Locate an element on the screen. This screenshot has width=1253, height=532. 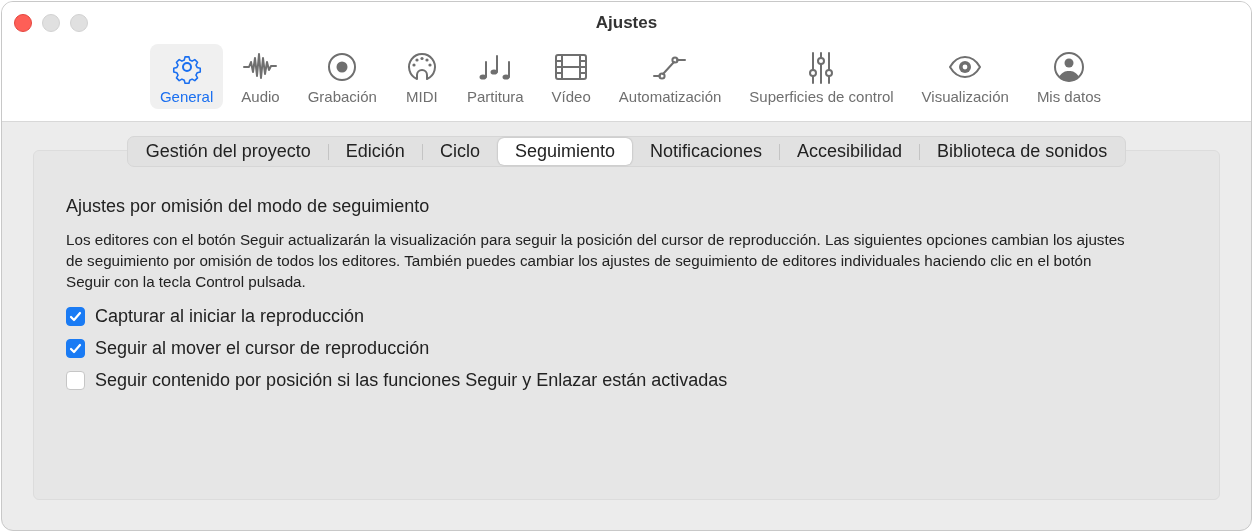
tab: Ciclo is located at coordinates (459, 151).